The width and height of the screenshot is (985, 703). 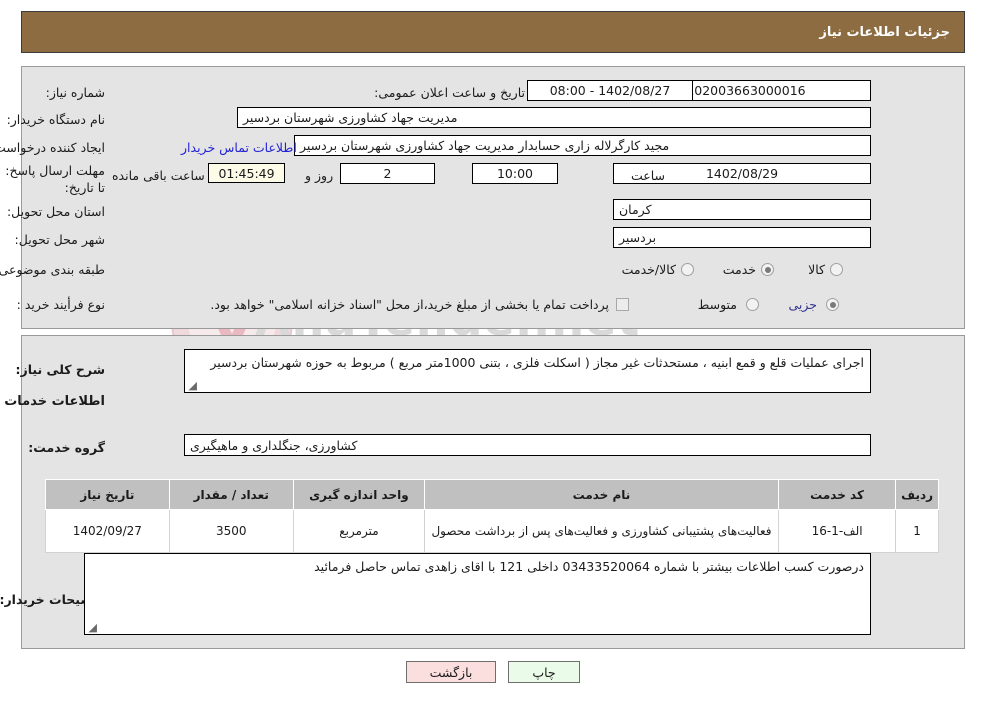 I want to click on radio-purchase-jozei, so click(x=832, y=304).